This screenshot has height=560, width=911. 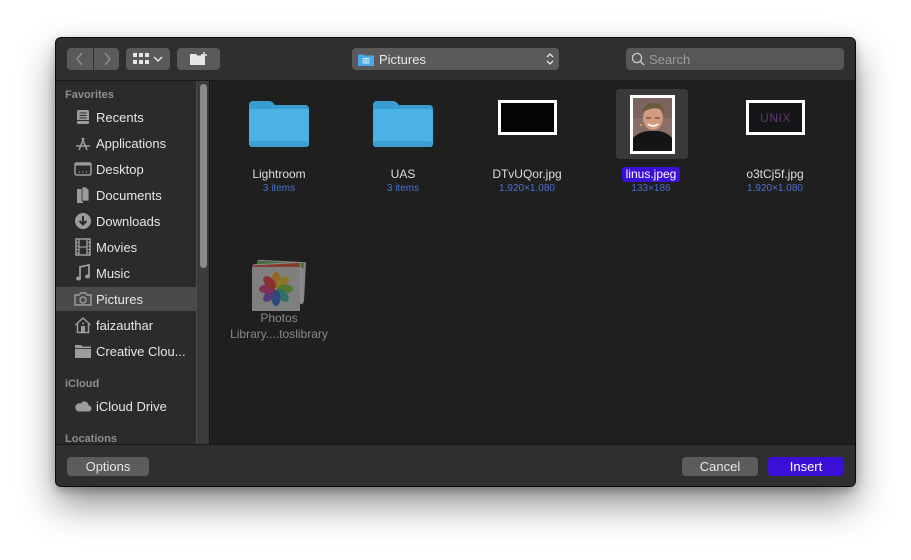 I want to click on back-button, so click(x=80, y=59).